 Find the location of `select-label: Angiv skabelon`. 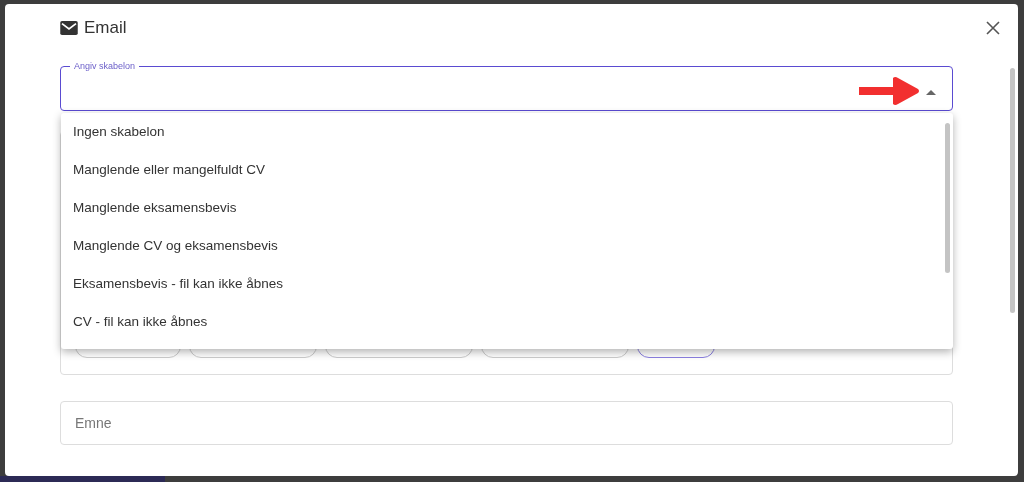

select-label: Angiv skabelon is located at coordinates (105, 66).